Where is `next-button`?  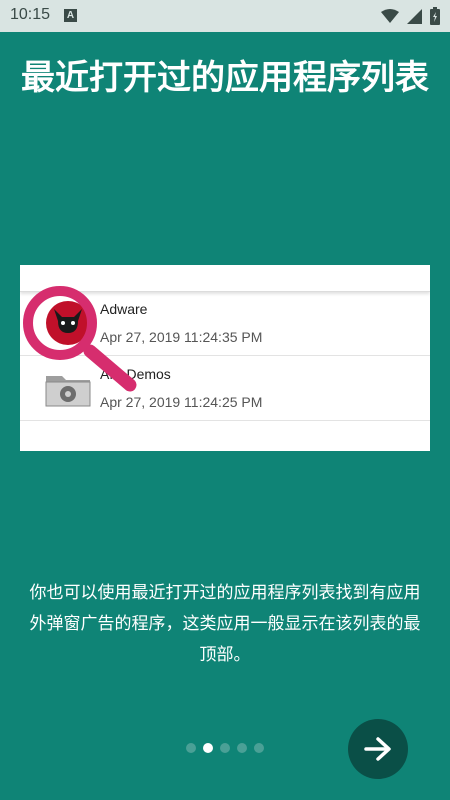
next-button is located at coordinates (378, 749).